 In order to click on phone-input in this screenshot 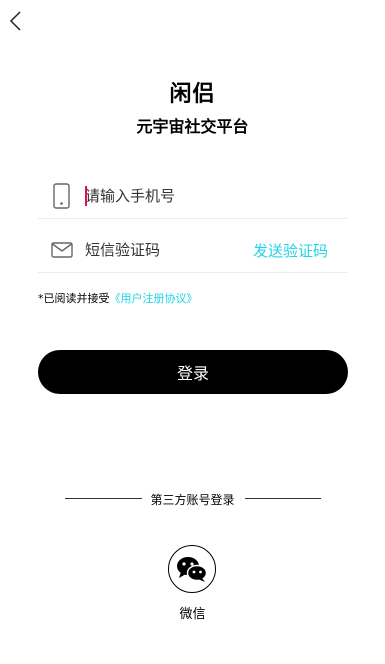, I will do `click(185, 196)`.